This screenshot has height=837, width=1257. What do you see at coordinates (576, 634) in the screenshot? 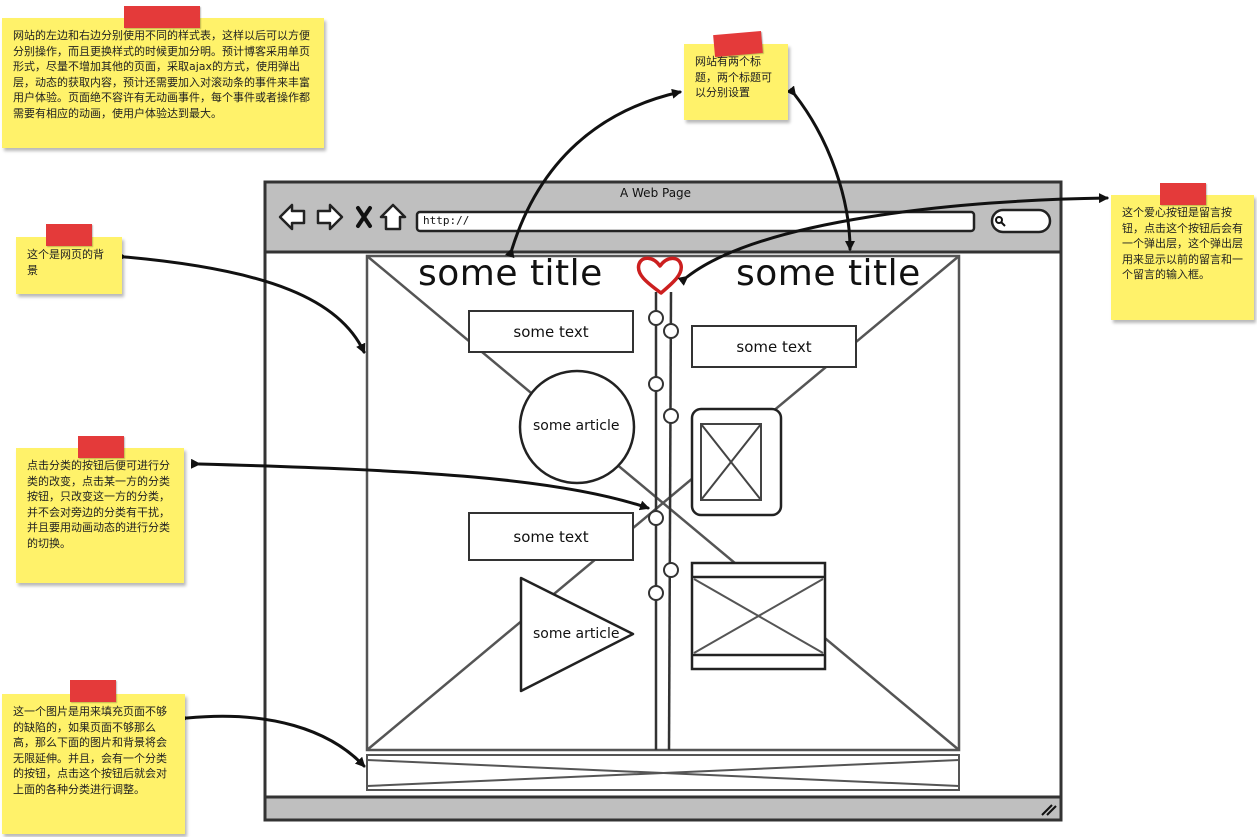
I see `article-triangle-label: some article` at bounding box center [576, 634].